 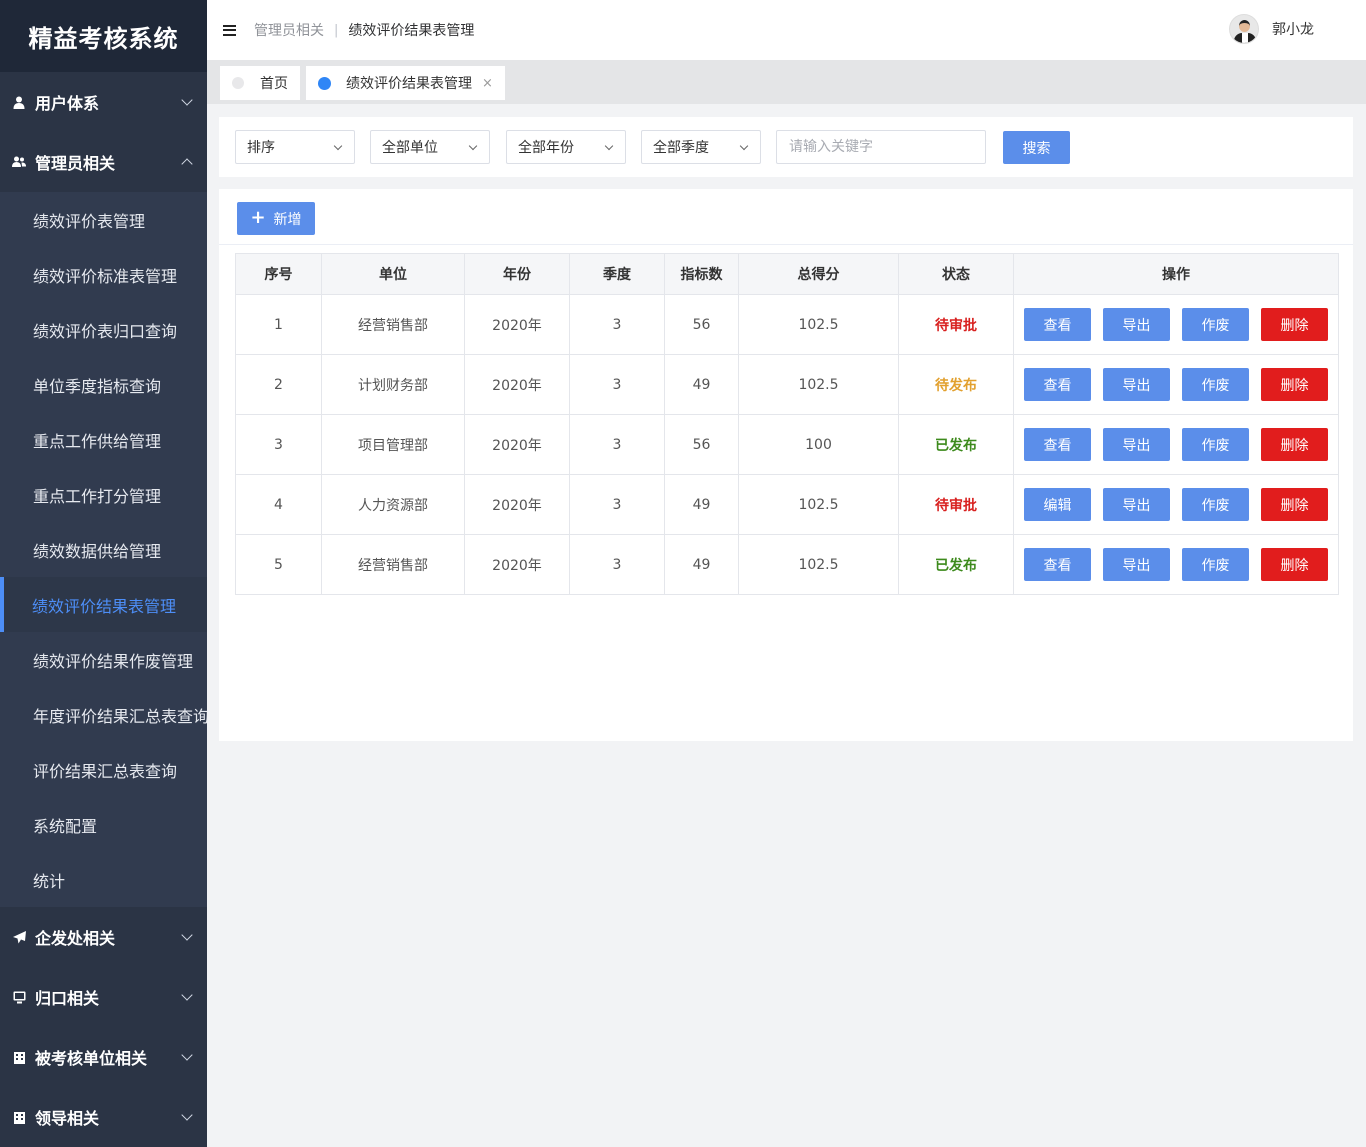 What do you see at coordinates (103, 329) in the screenshot?
I see `sidebar-item-performance-query: 绩效评价表归口查询` at bounding box center [103, 329].